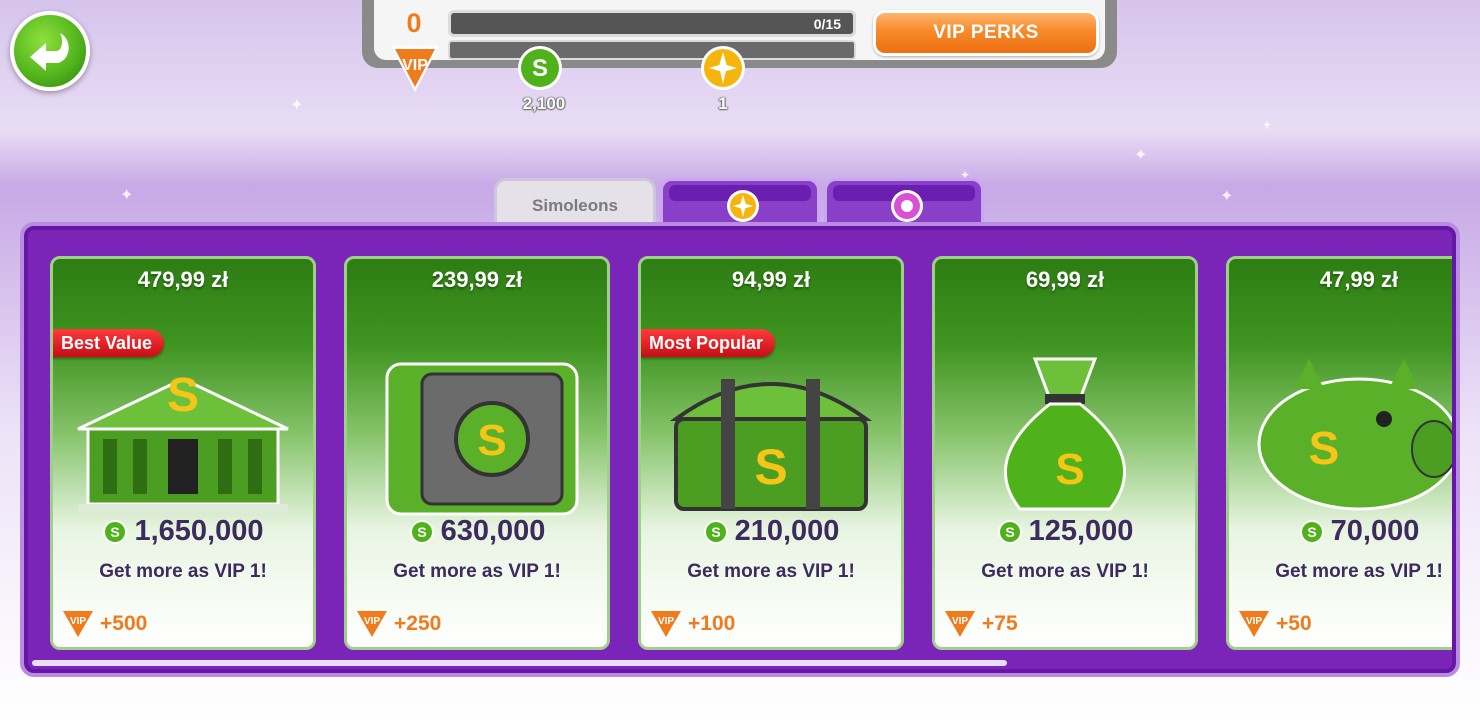 This screenshot has height=720, width=1480. Describe the element at coordinates (1000, 623) in the screenshot. I see `vip-bonus: +75` at that location.